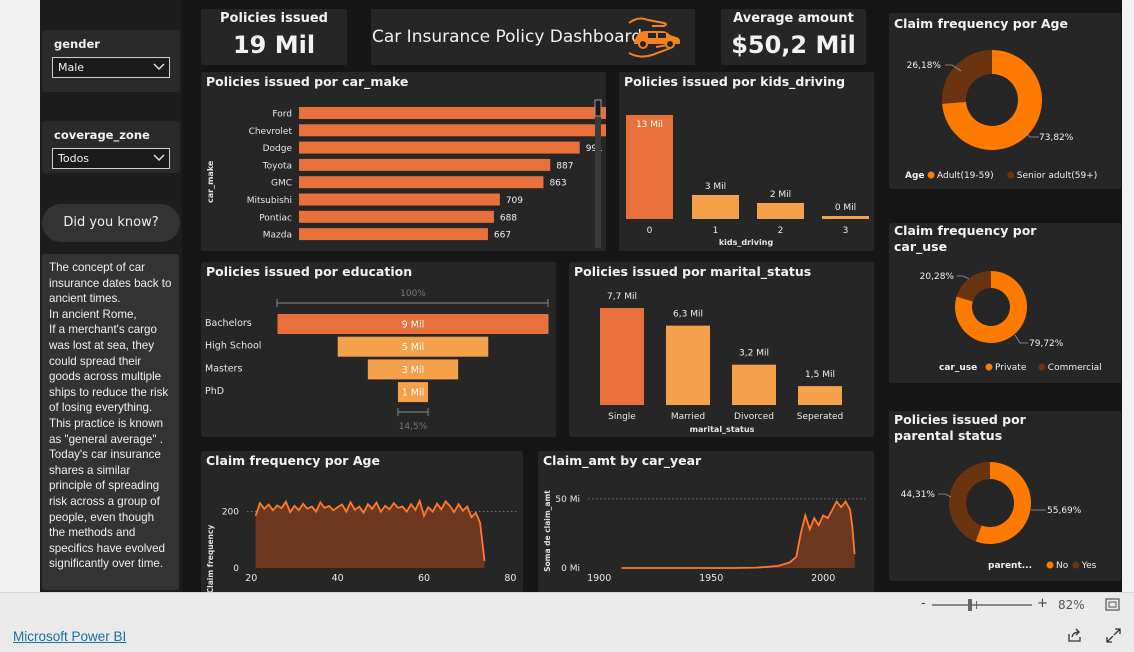 This screenshot has width=1134, height=652. Describe the element at coordinates (508, 218) in the screenshot. I see `car-make-value-label: 688` at that location.